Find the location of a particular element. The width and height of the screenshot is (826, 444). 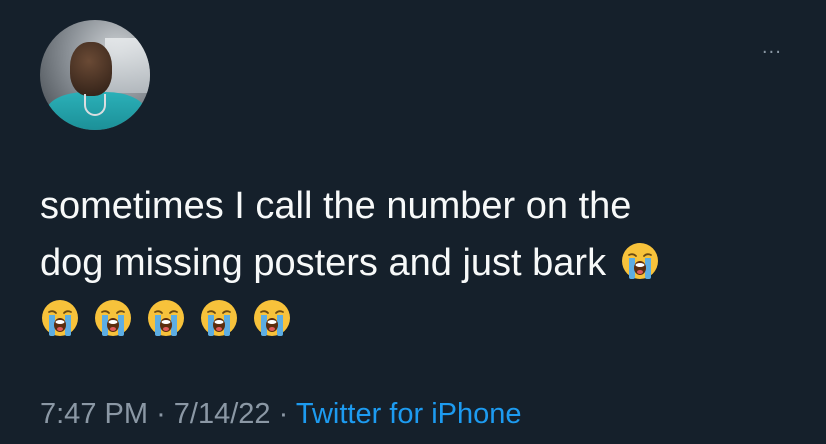

tweet-text-line-2: dog missing posters and just bark is located at coordinates (323, 263).